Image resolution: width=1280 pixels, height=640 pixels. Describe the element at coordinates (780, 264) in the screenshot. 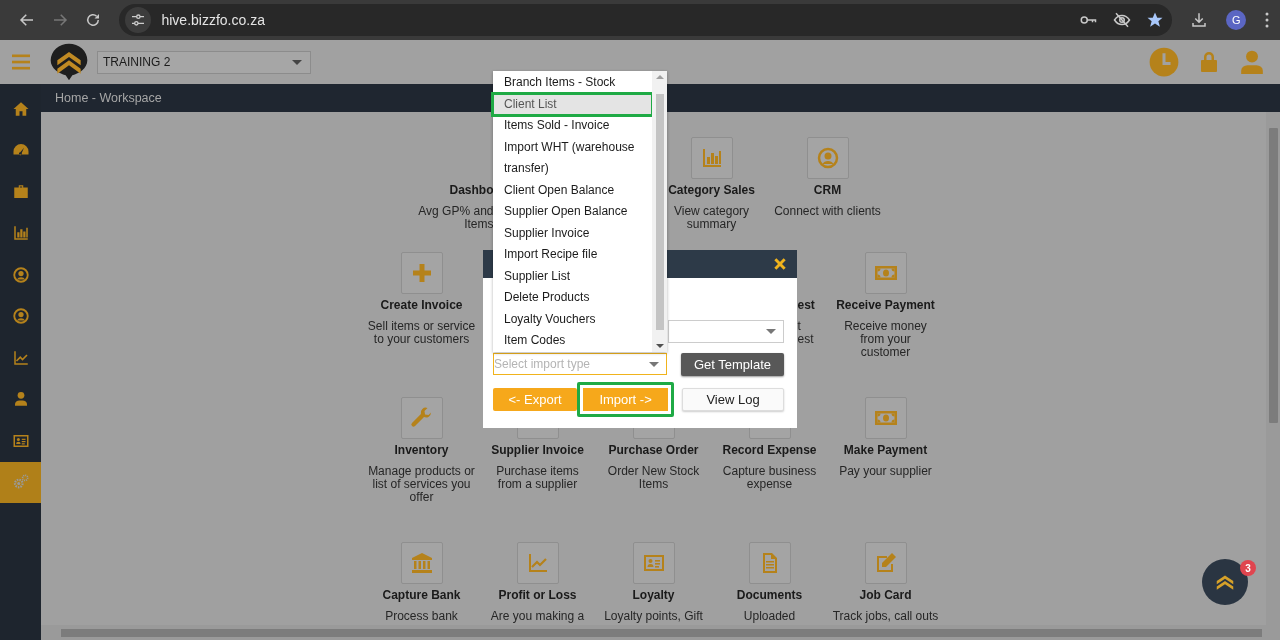

I see `close-icon` at that location.